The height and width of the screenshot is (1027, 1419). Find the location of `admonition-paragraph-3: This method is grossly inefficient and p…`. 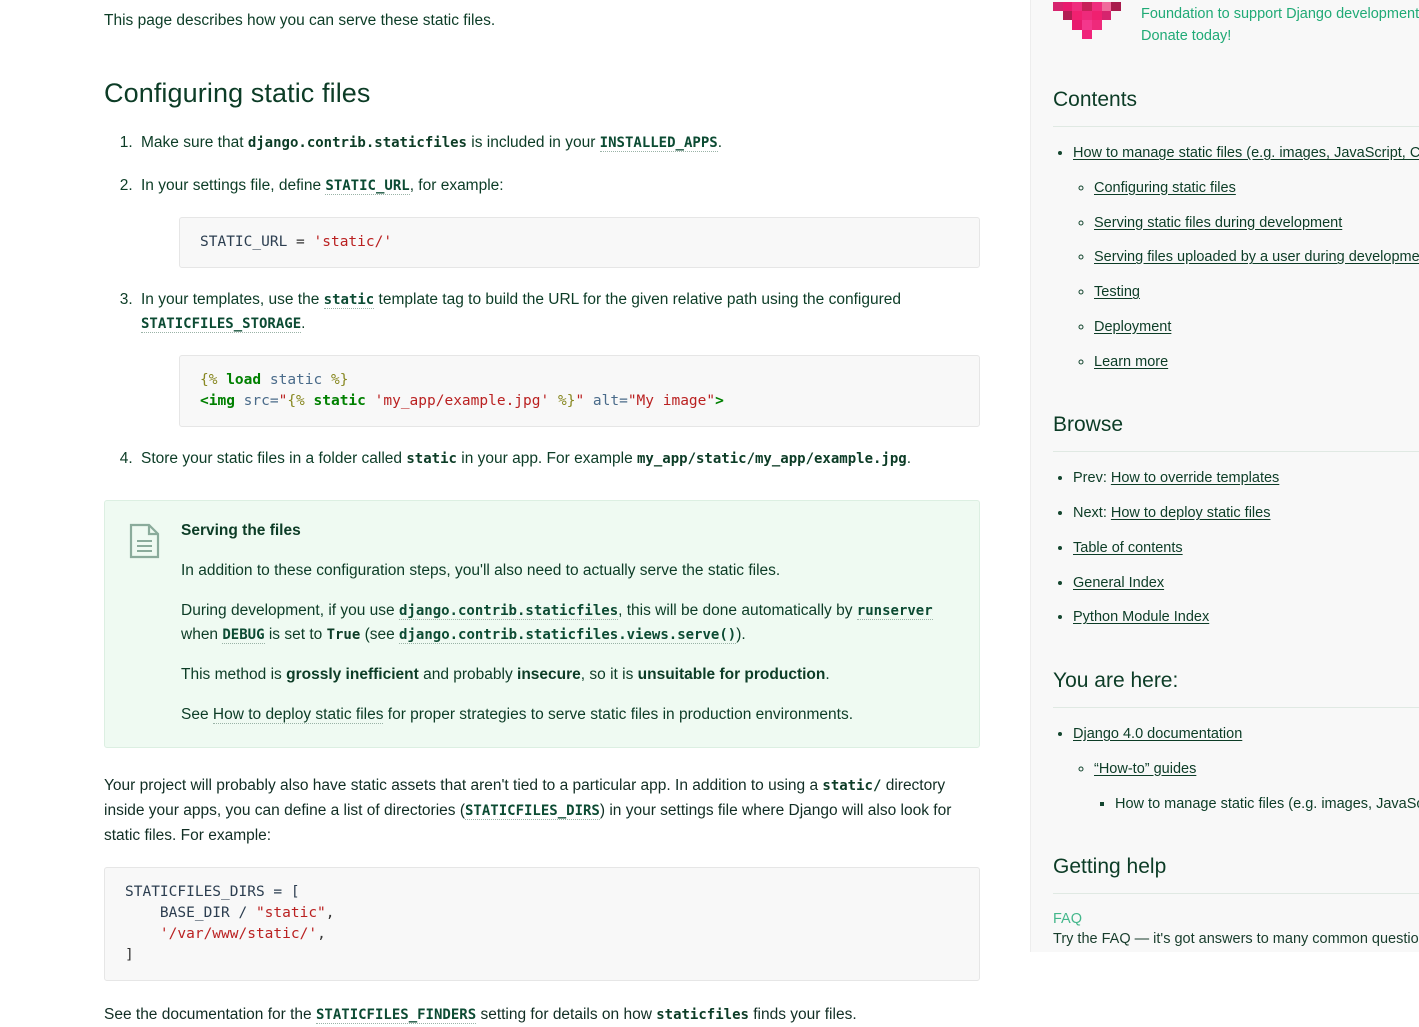

admonition-paragraph-3: This method is grossly inefficient and p… is located at coordinates (568, 675).